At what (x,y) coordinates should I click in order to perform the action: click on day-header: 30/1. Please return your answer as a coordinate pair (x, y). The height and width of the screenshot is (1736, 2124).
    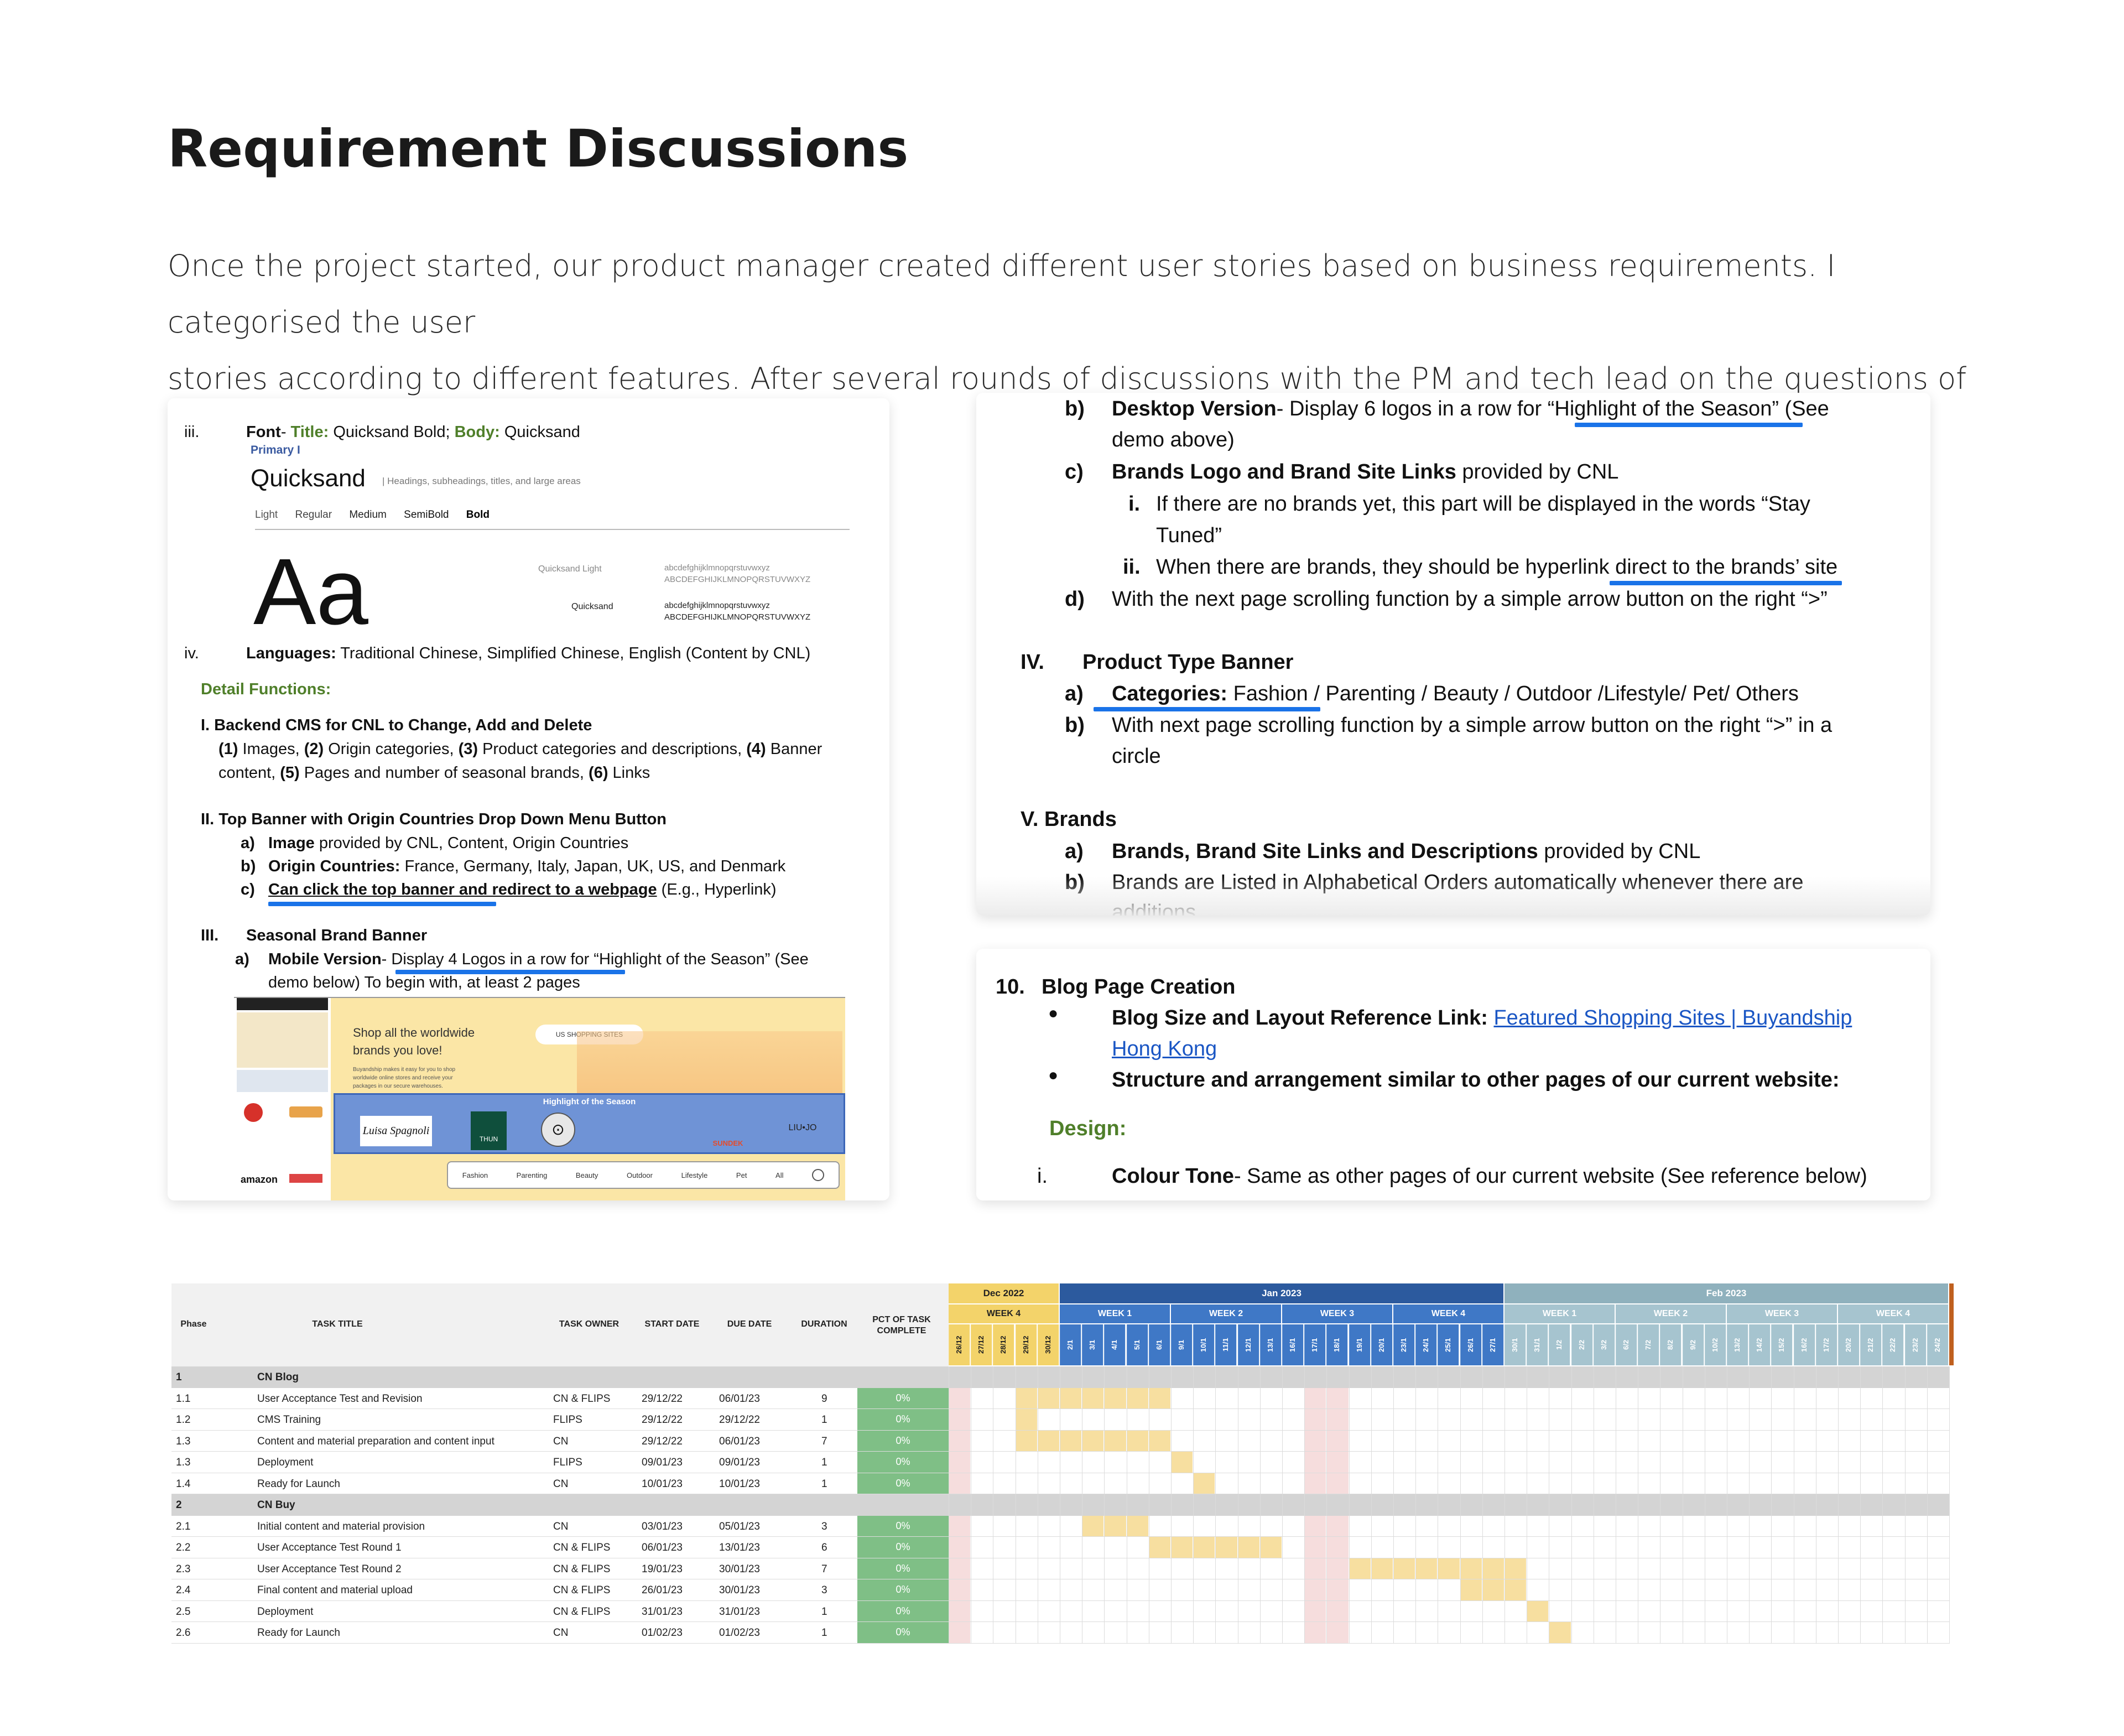
    Looking at the image, I should click on (1515, 1344).